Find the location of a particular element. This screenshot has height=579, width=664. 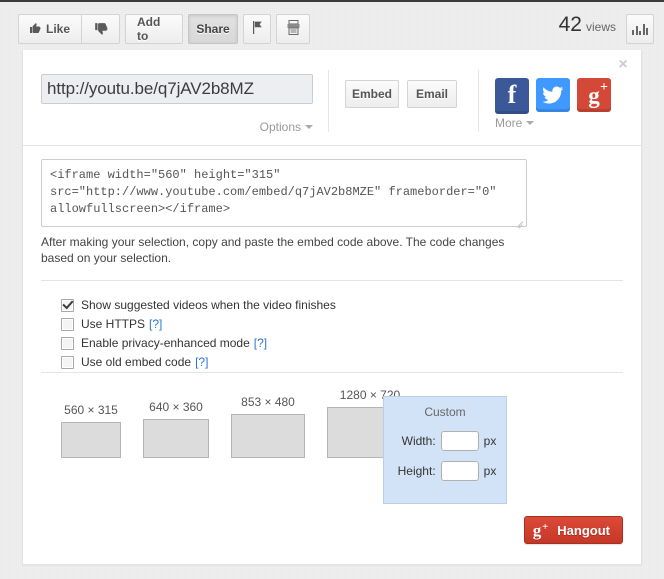

size-preset-640x360: 640 × 360 is located at coordinates (176, 429).